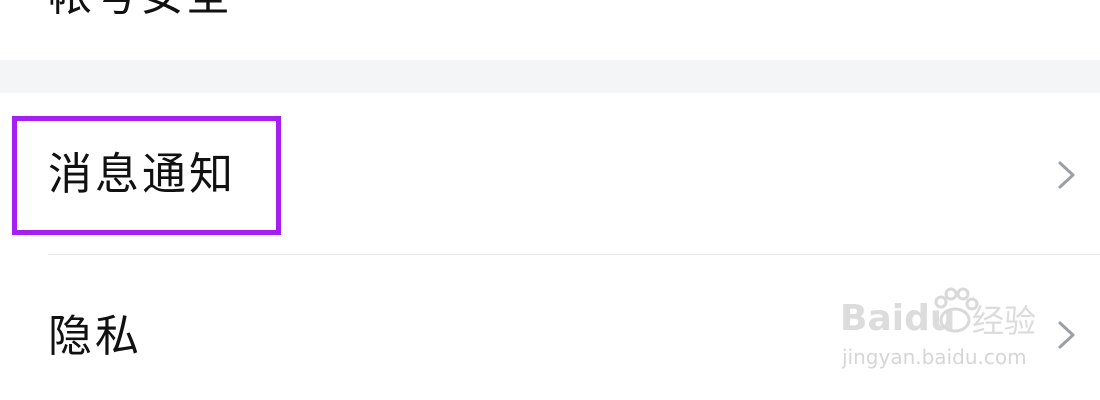 Image resolution: width=1100 pixels, height=400 pixels. I want to click on section-separator, so click(550, 76).